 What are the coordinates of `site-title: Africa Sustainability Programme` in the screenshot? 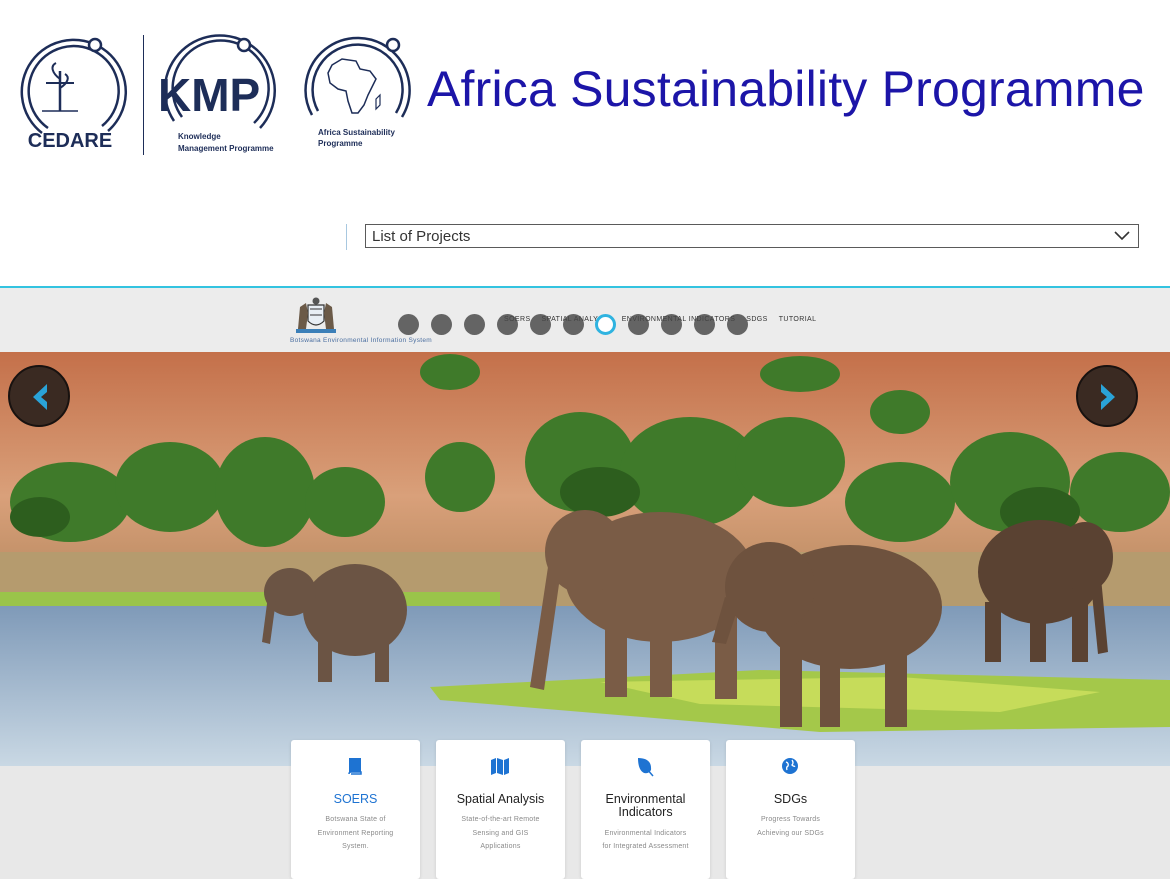 It's located at (786, 89).